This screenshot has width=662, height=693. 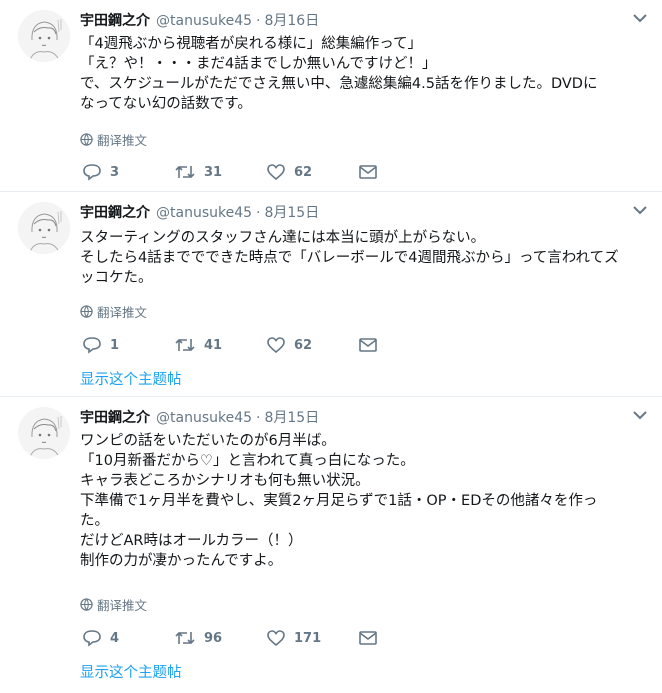 What do you see at coordinates (339, 84) in the screenshot?
I see `tweet-text-line: で、スケジュールがただでさえ無い中、急遽総集編4.5話を作りました。DVDに` at bounding box center [339, 84].